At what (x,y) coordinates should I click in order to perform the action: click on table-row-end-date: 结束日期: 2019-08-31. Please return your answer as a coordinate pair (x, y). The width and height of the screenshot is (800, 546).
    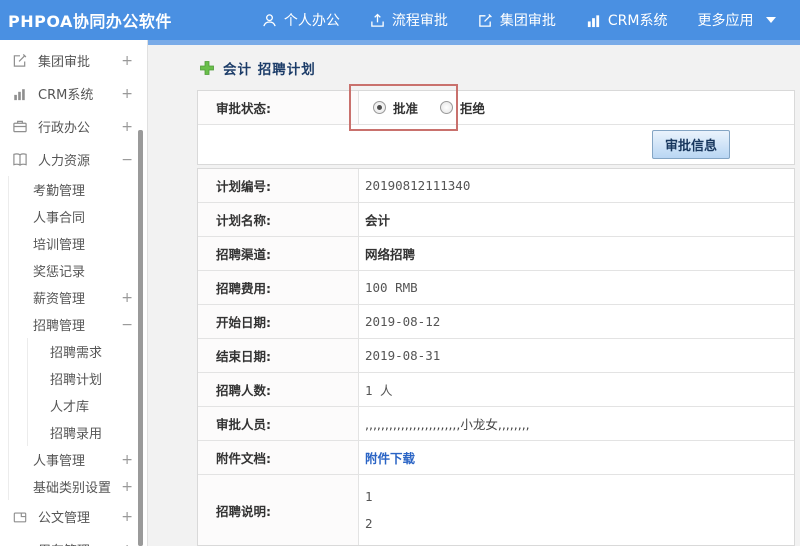
    Looking at the image, I should click on (496, 356).